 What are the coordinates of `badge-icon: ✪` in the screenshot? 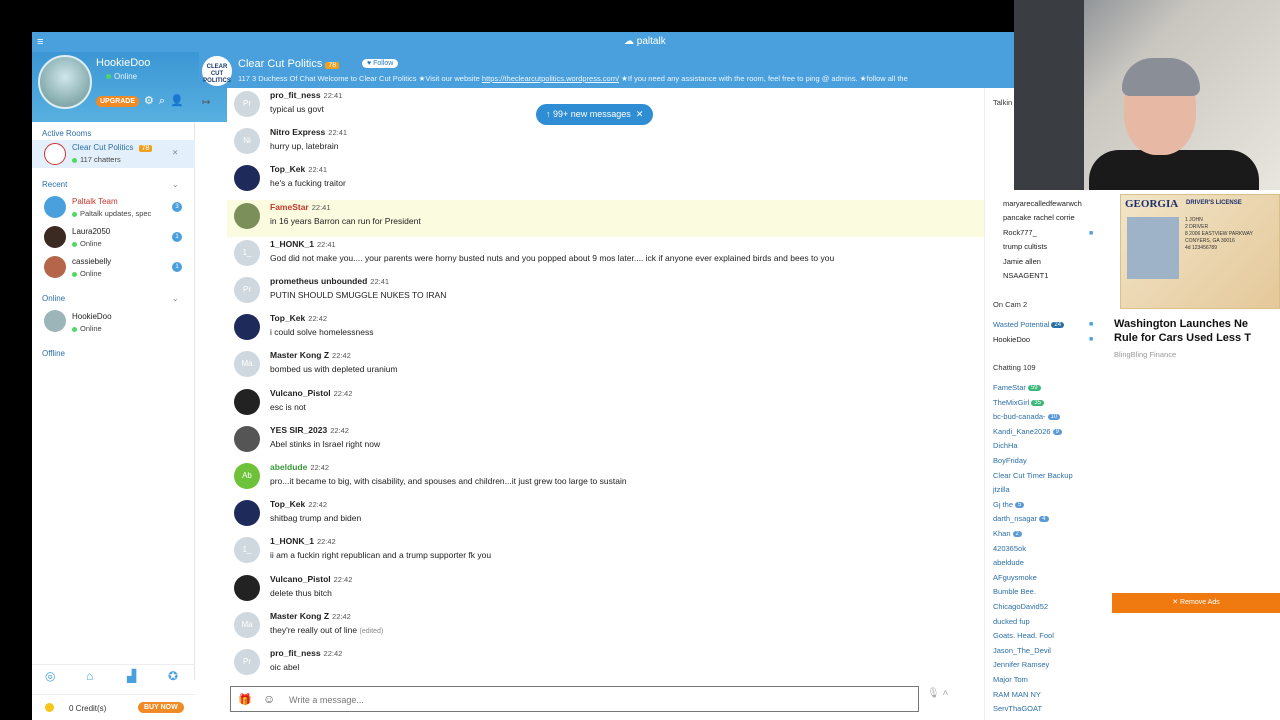 It's located at (173, 676).